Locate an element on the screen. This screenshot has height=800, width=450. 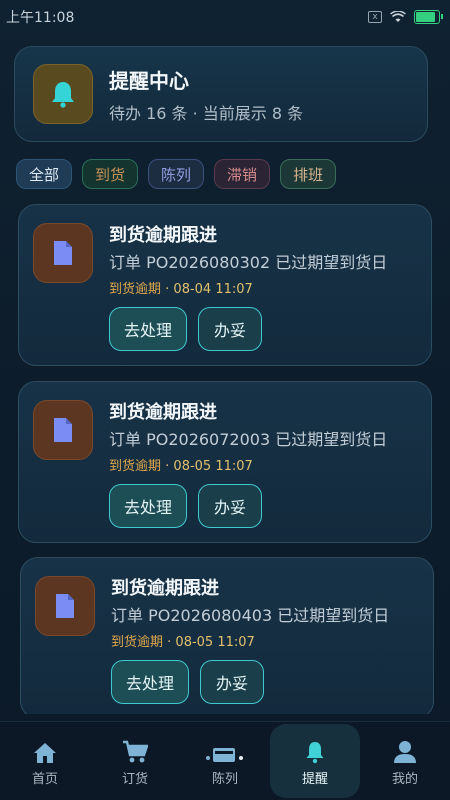
tab-label: 首页 is located at coordinates (44, 779).